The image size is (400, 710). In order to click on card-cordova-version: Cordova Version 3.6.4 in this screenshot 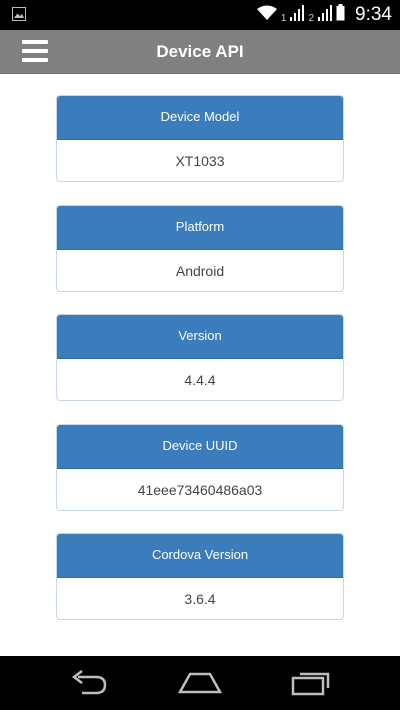, I will do `click(200, 576)`.